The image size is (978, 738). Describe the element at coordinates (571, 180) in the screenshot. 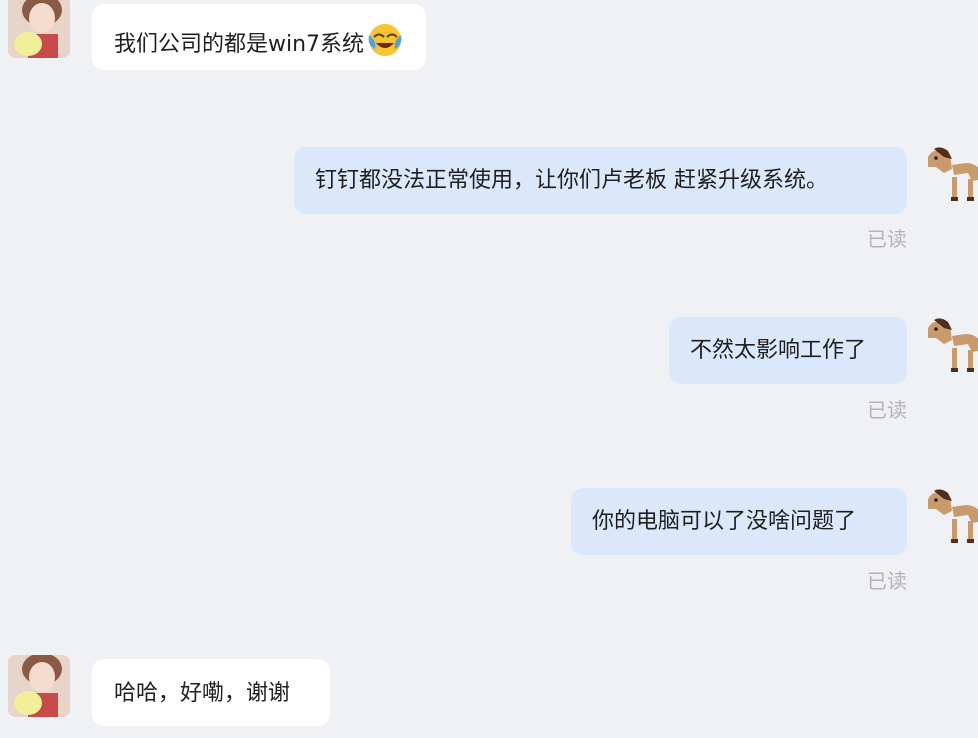

I see `message-text: 钉钉都没法正常使用，让你们卢老板 赶紧升级系统。` at that location.